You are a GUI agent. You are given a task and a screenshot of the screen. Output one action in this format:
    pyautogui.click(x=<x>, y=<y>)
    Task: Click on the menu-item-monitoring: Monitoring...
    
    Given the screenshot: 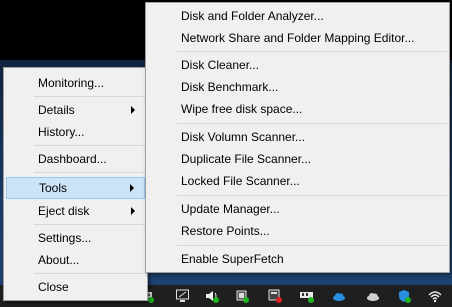 What is the action you would take?
    pyautogui.click(x=75, y=83)
    